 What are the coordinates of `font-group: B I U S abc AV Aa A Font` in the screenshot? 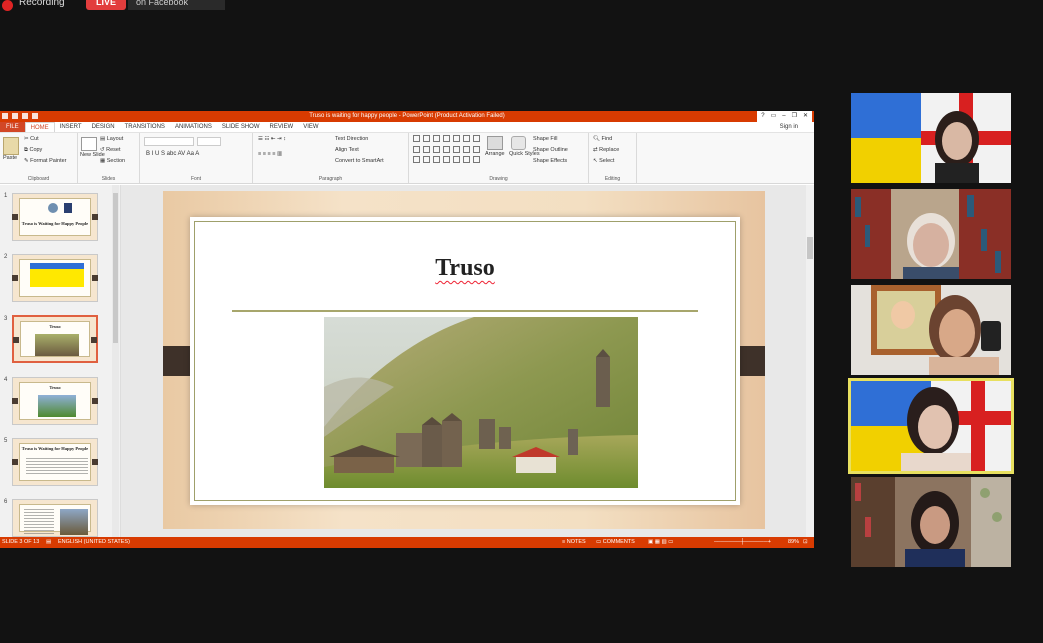 It's located at (196, 158).